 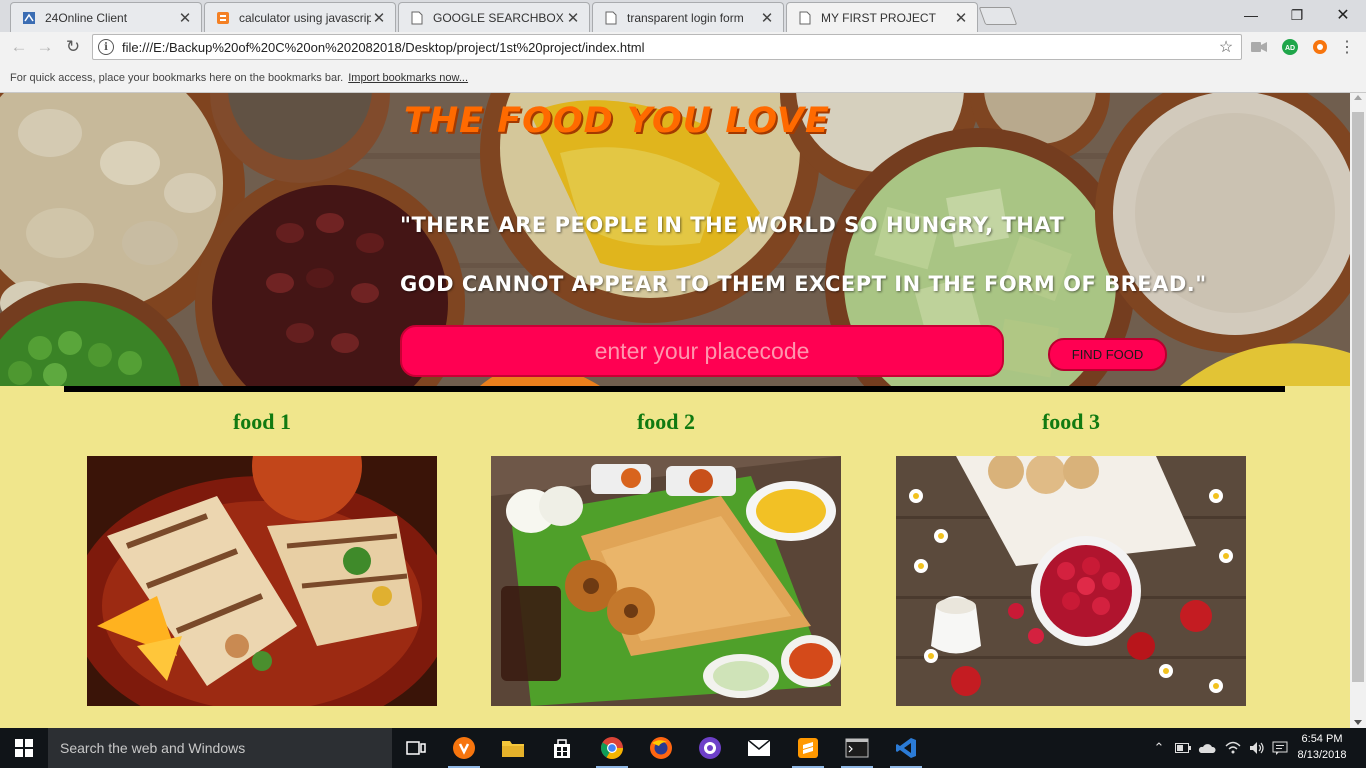 I want to click on tab-google-searchbox: GOOGLE SEARCHBOX ✕, so click(x=494, y=17).